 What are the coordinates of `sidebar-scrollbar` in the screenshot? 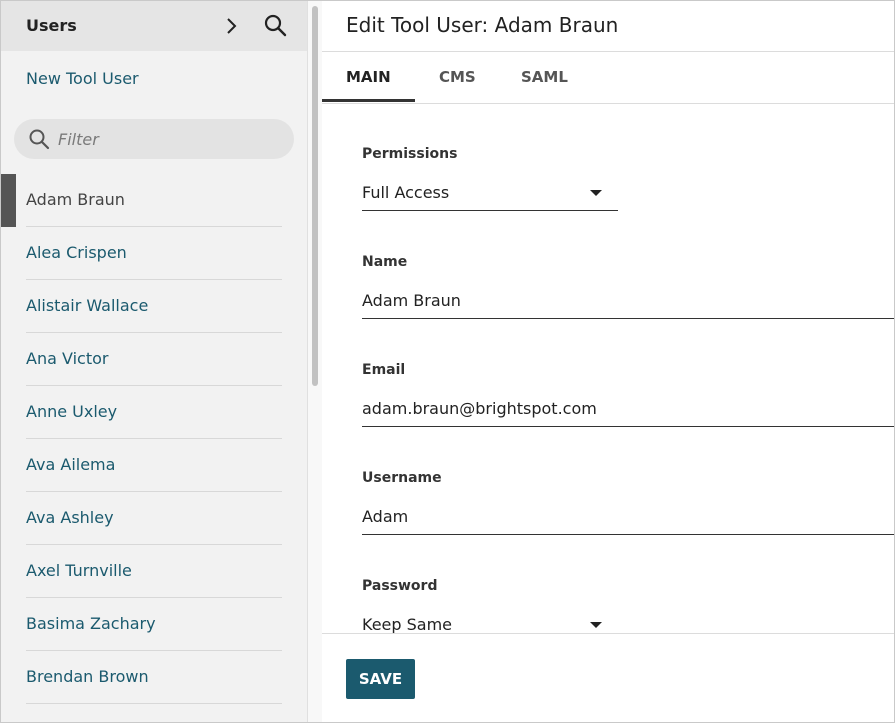 It's located at (314, 361).